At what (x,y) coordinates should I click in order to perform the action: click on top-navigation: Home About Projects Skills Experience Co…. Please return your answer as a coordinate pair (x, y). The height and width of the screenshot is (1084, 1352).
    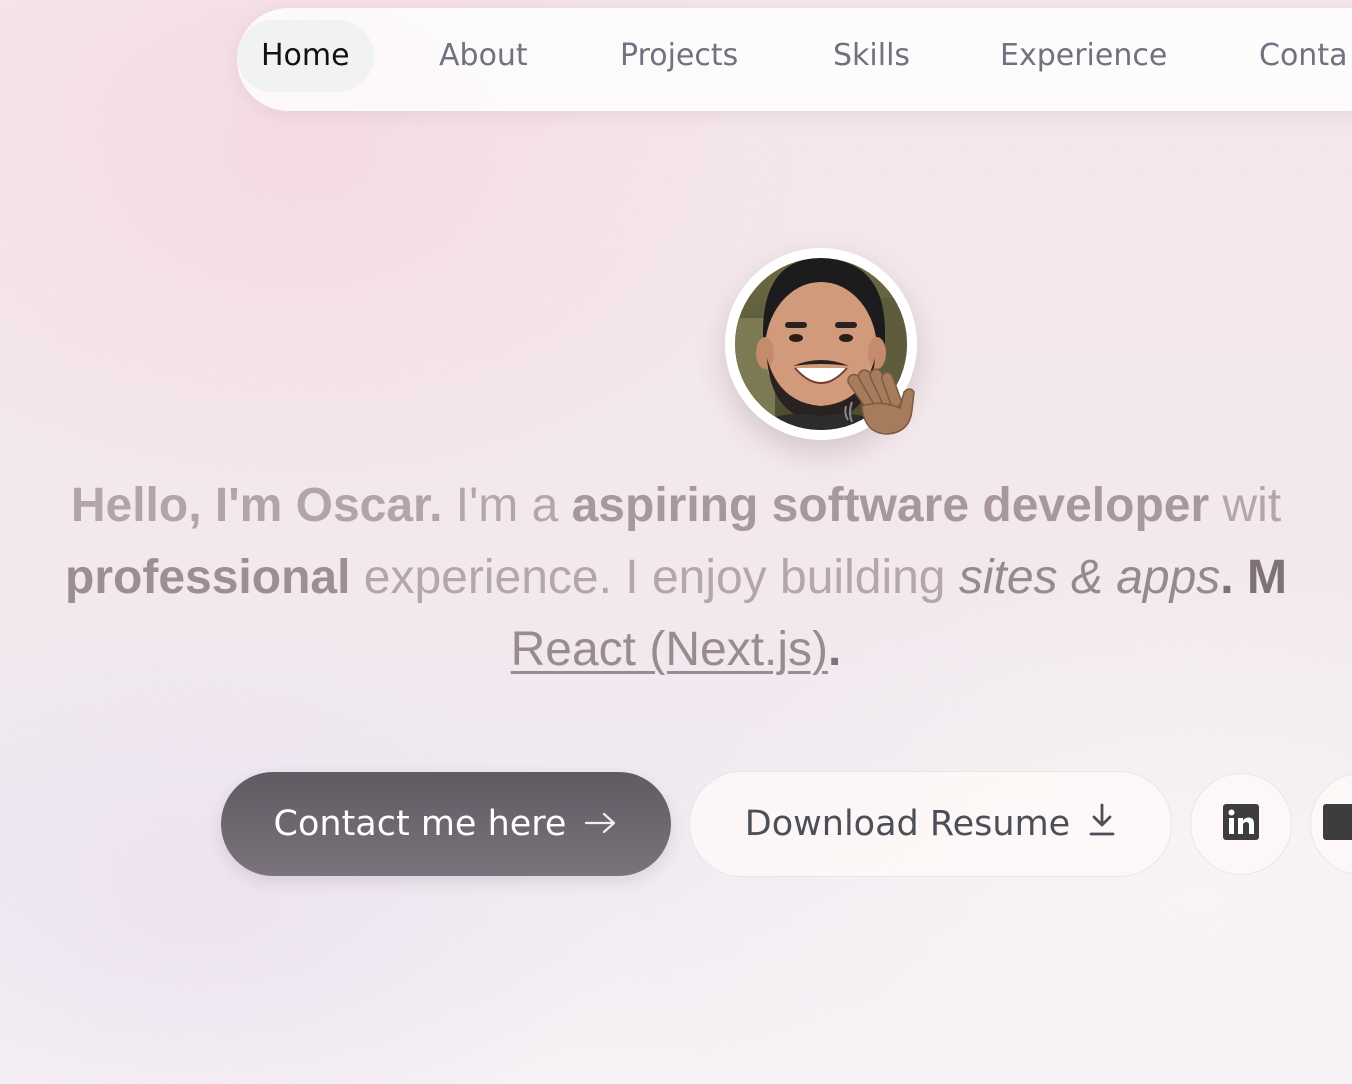
    Looking at the image, I should click on (794, 59).